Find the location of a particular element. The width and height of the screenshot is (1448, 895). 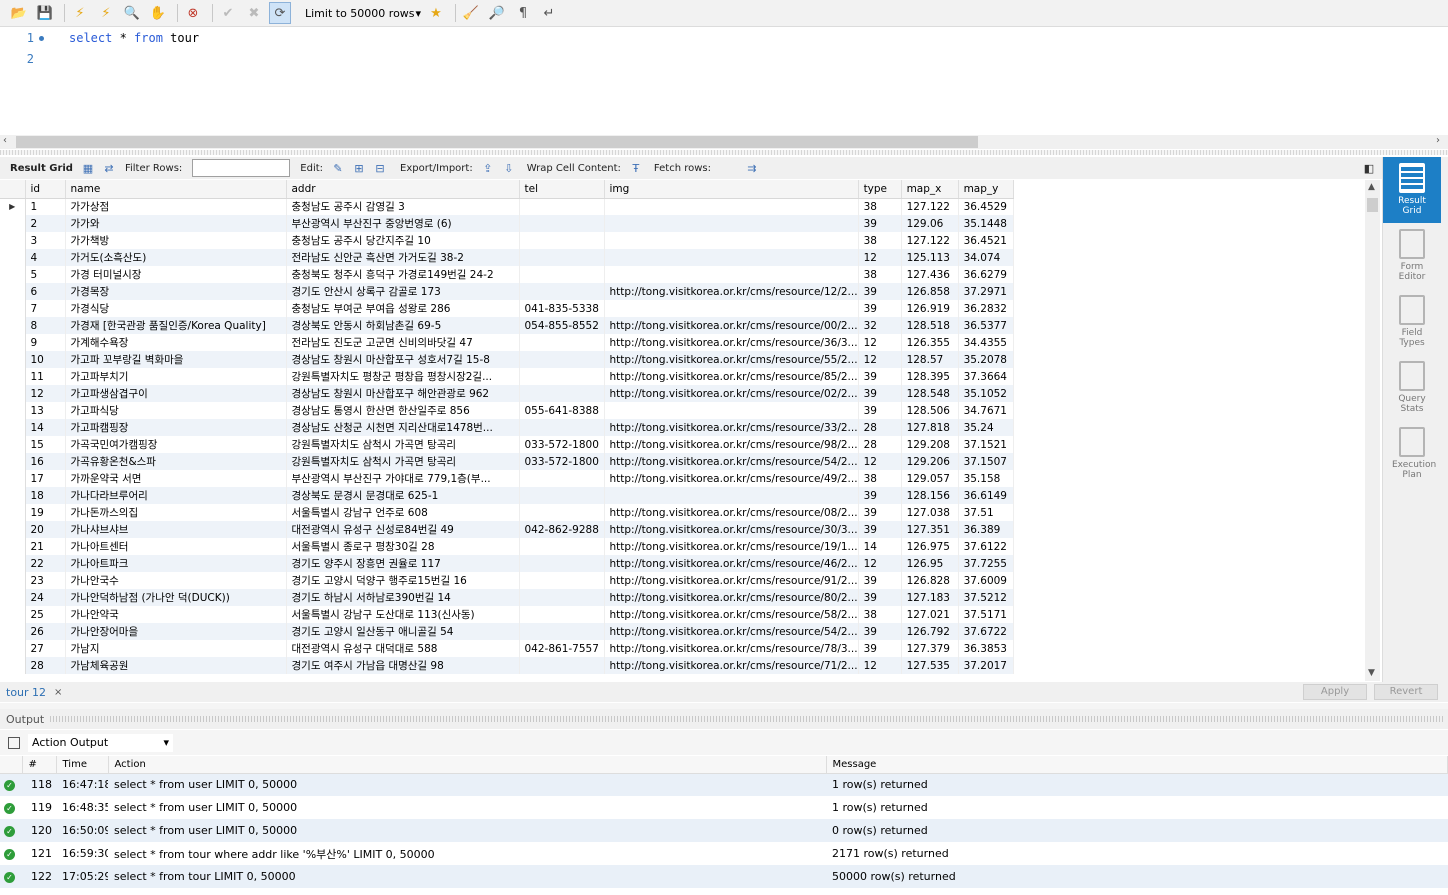

cell-map-x: 127.535 is located at coordinates (930, 665).